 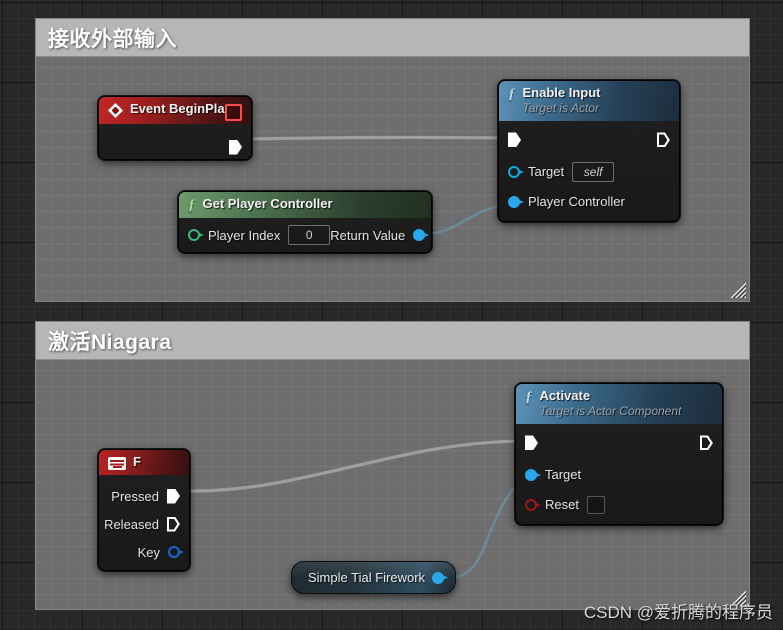 I want to click on pin-row-target: Target, so click(x=619, y=475).